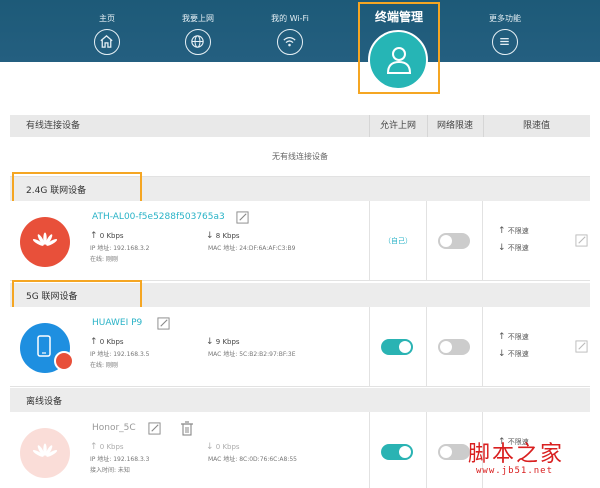  Describe the element at coordinates (398, 17) in the screenshot. I see `nav-terminal-label: 终端管理` at that location.